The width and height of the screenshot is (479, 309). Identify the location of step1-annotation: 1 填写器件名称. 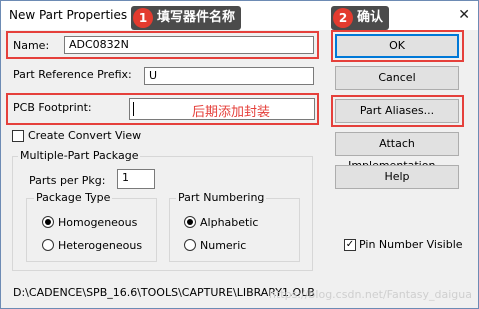
(186, 18).